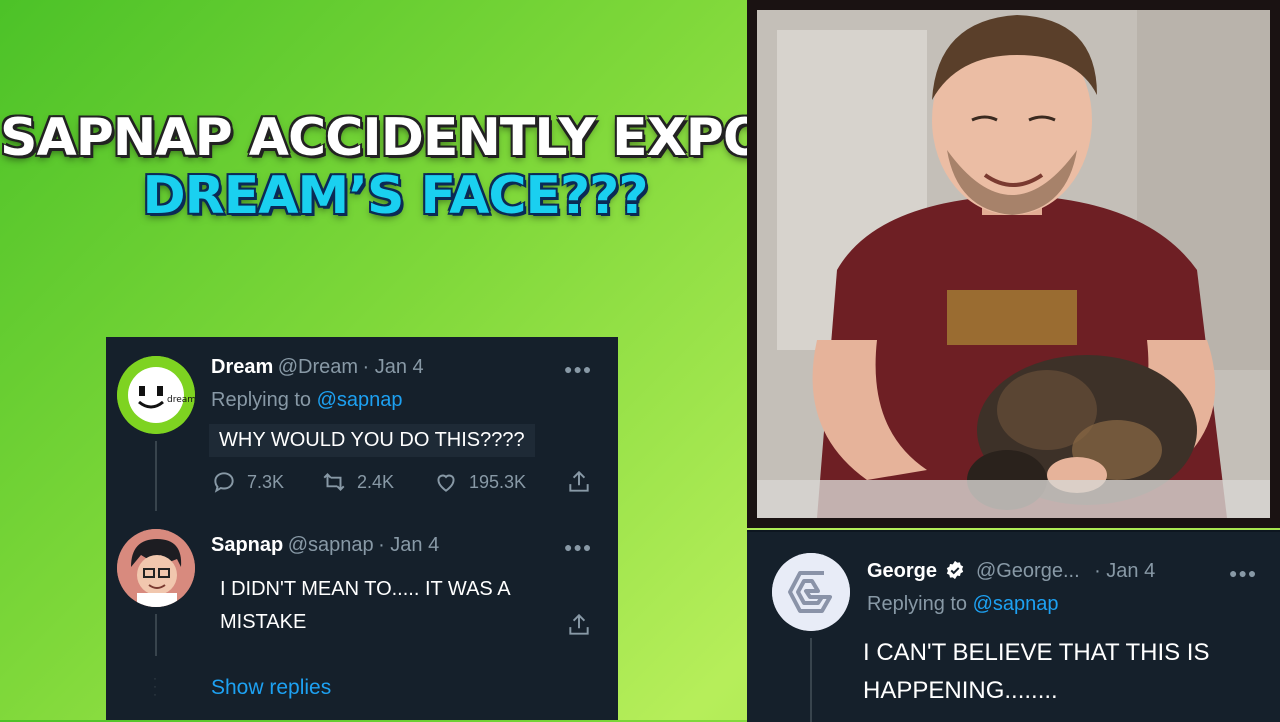 The width and height of the screenshot is (1280, 722). I want to click on heart-icon, so click(446, 483).